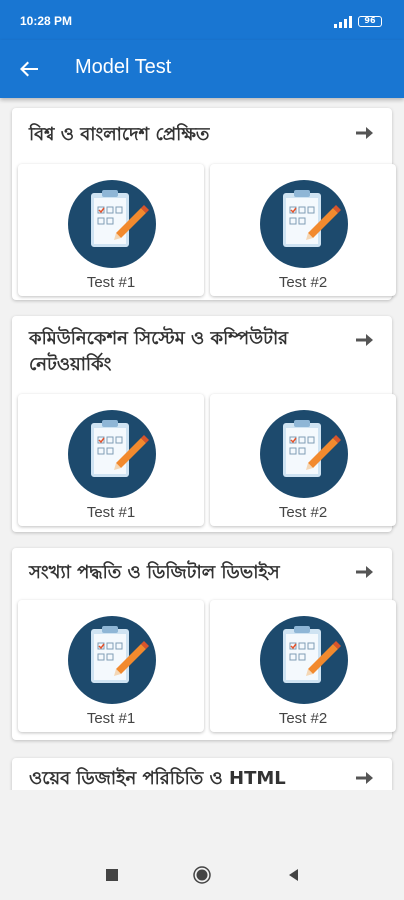  I want to click on page-title: Model Test, so click(123, 67).